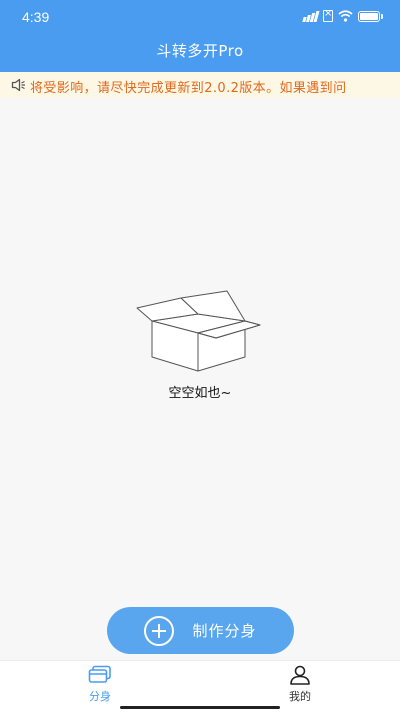 Image resolution: width=400 pixels, height=711 pixels. What do you see at coordinates (200, 393) in the screenshot?
I see `empty-state-text: 空空如也~` at bounding box center [200, 393].